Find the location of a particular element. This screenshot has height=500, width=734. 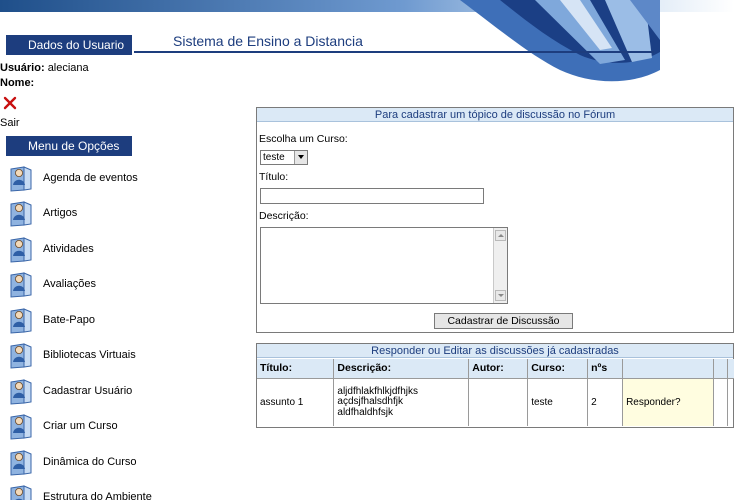

menu-item-avaliacoes: Avaliações is located at coordinates (82, 285).